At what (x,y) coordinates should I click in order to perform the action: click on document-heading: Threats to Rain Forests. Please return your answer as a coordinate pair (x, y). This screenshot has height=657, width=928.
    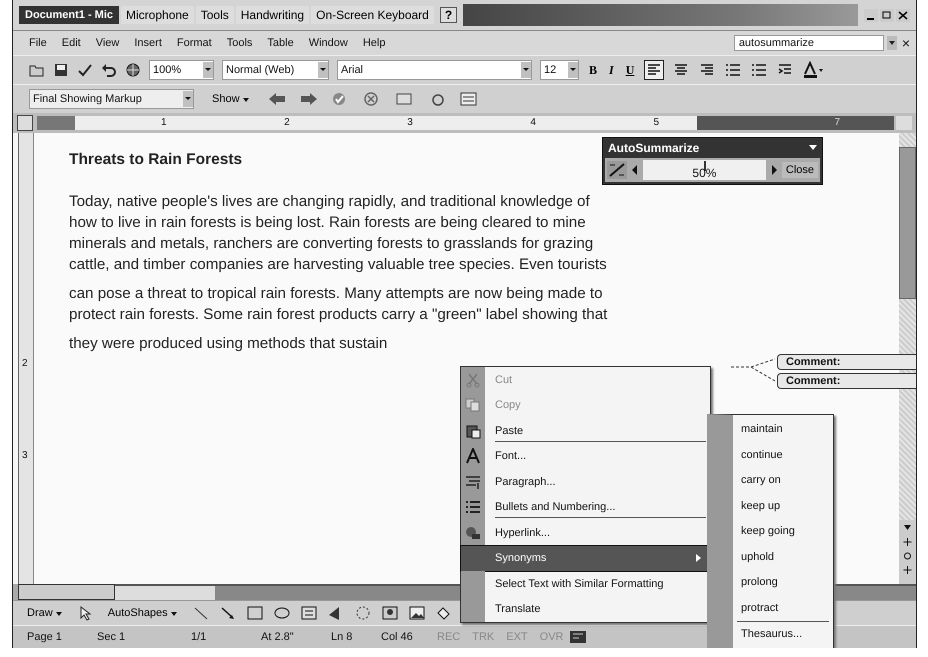
    Looking at the image, I should click on (155, 160).